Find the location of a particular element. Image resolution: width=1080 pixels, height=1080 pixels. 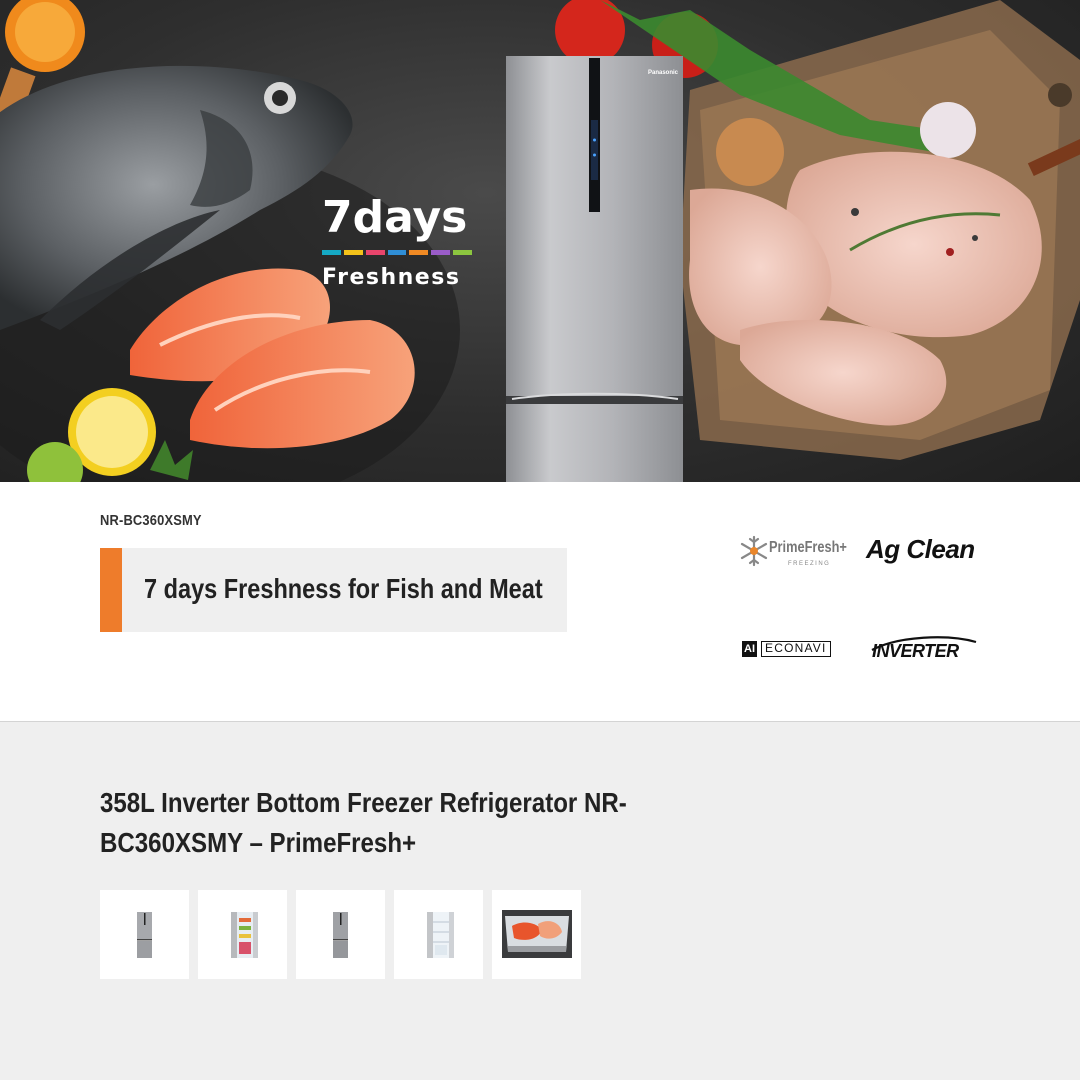

inverter-logo-text: INVERTER is located at coordinates (915, 651).